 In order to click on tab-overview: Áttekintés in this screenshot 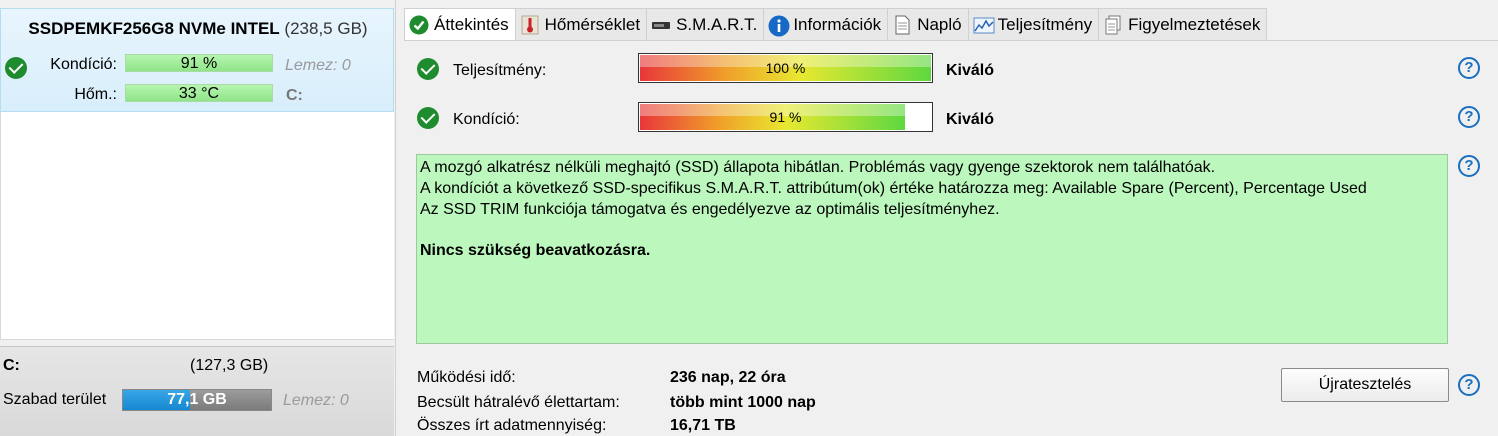, I will do `click(460, 24)`.